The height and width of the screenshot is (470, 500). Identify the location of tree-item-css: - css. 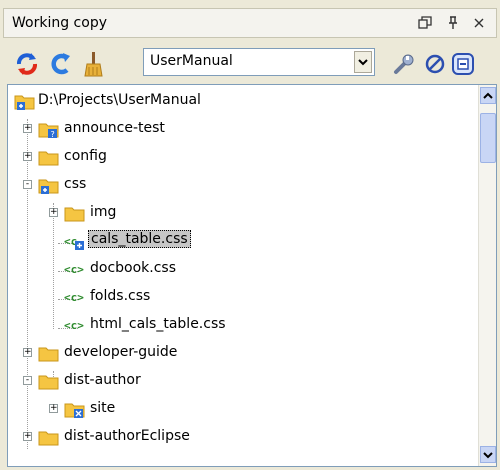
(238, 185).